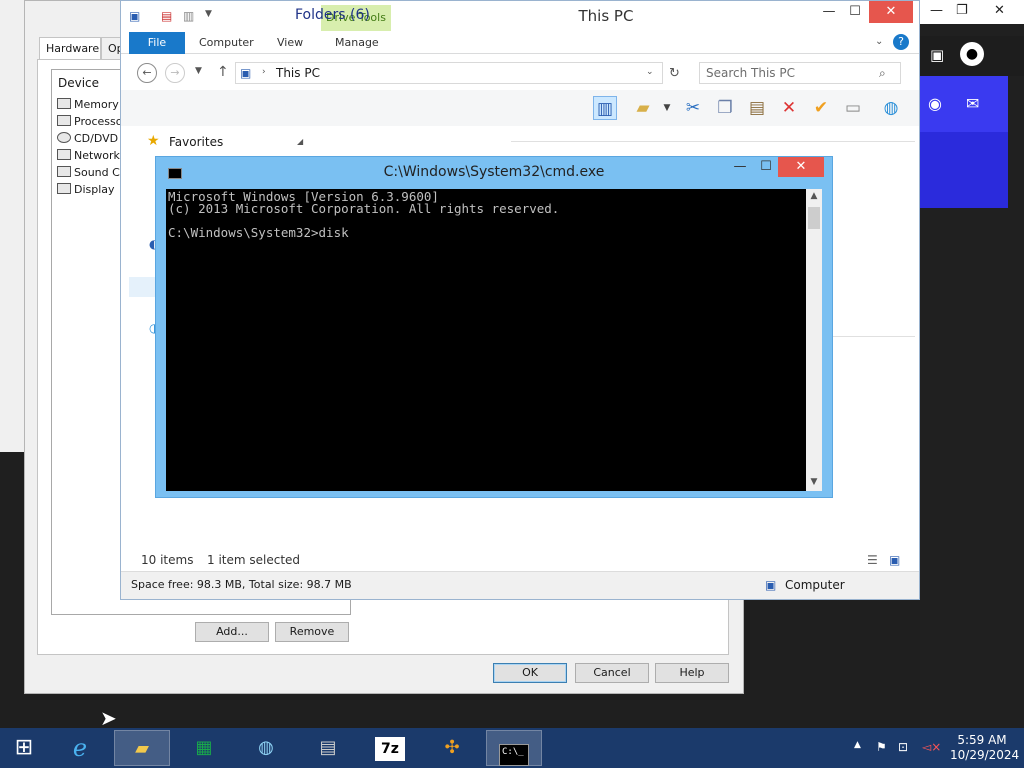  Describe the element at coordinates (64, 120) in the screenshot. I see `processor-icon` at that location.